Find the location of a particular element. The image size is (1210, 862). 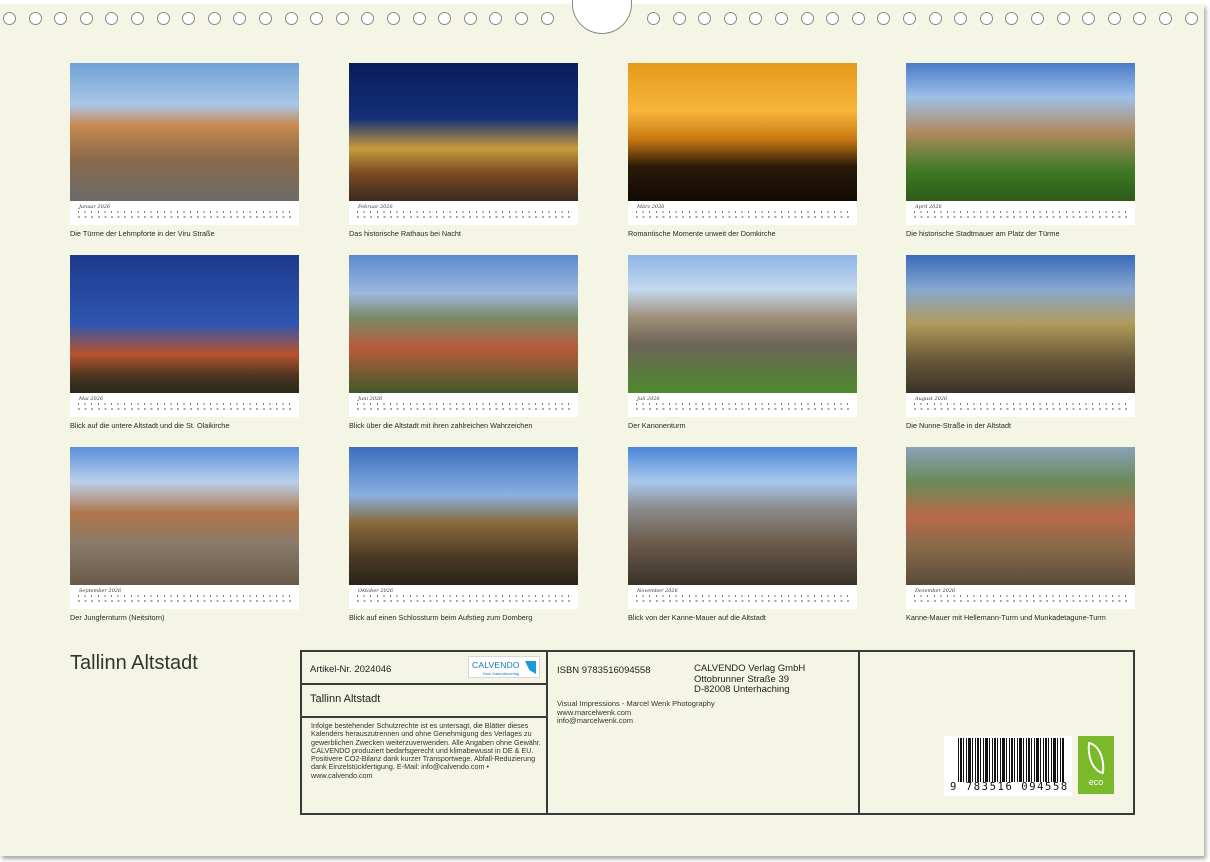

barcode-number: 9 783516 094558 is located at coordinates (1009, 787).